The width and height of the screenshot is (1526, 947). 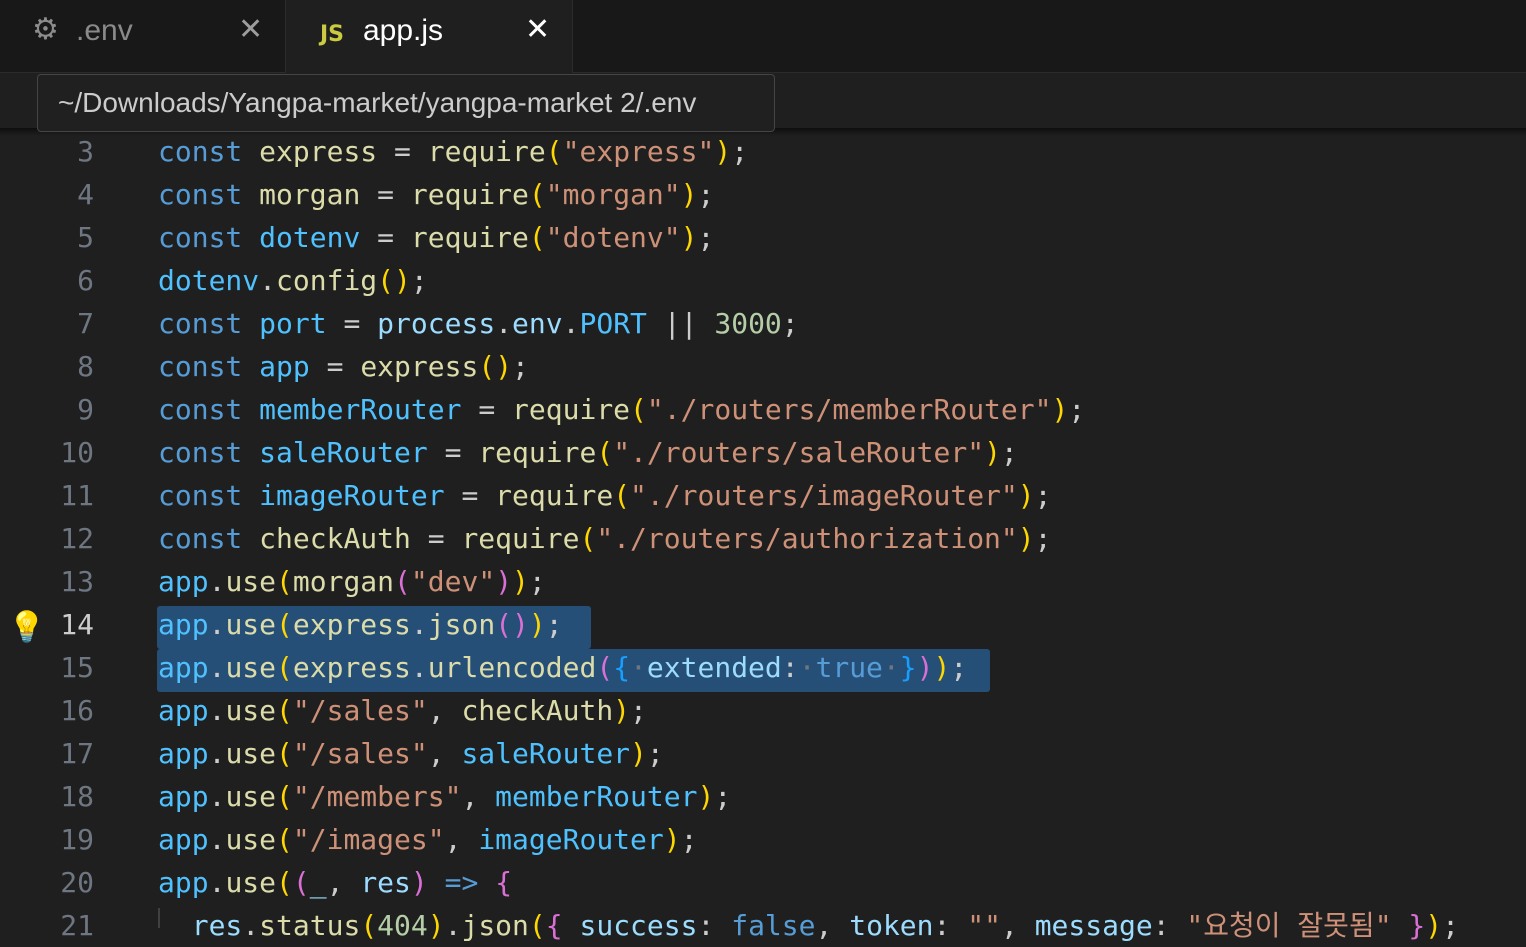 What do you see at coordinates (77, 538) in the screenshot?
I see `line-number: 12` at bounding box center [77, 538].